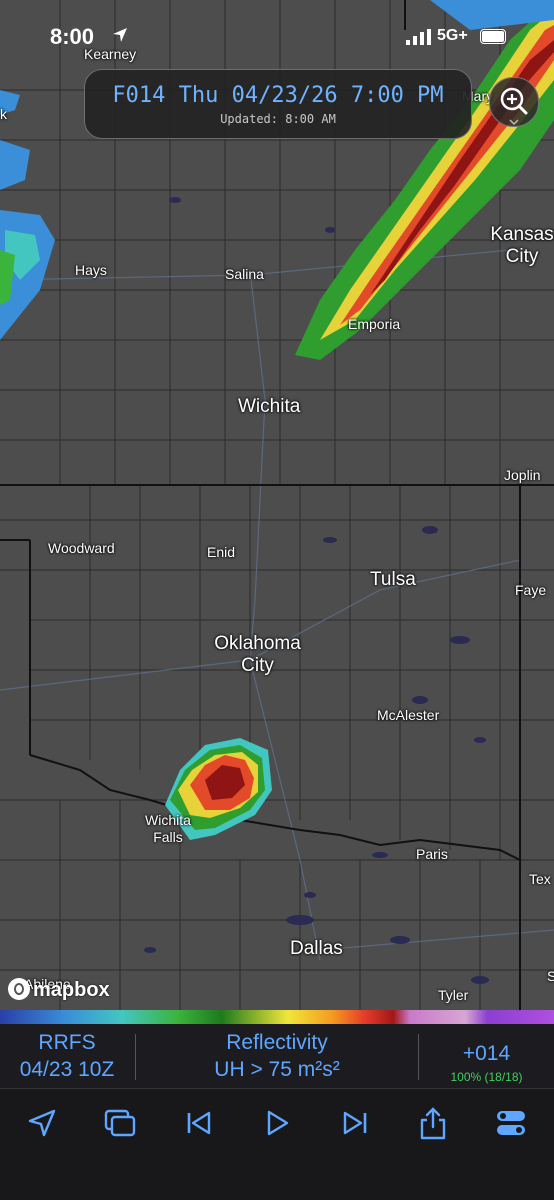  I want to click on mapbox-logo-icon, so click(19, 989).